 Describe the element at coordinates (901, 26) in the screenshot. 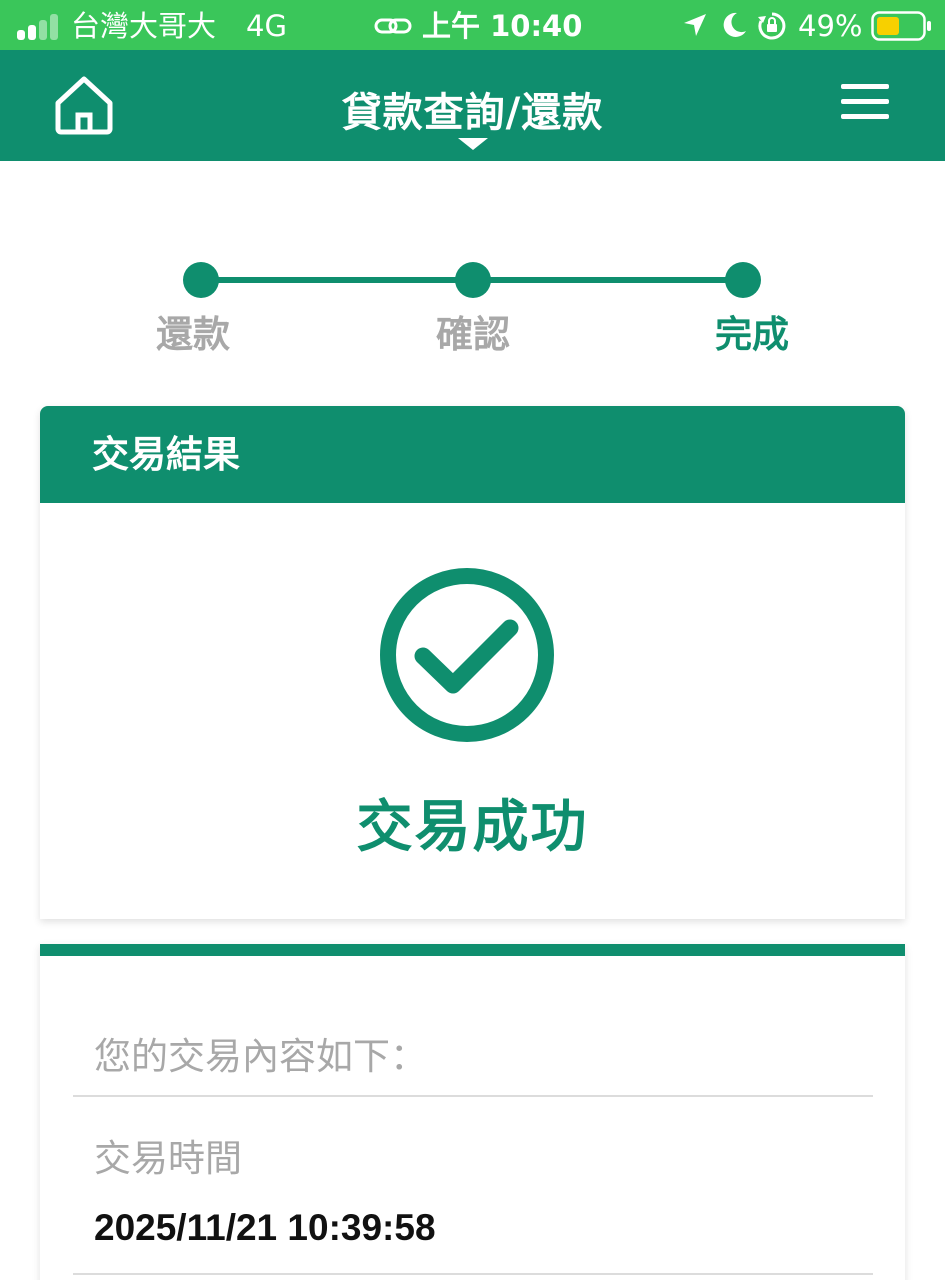

I see `battery-icon` at that location.